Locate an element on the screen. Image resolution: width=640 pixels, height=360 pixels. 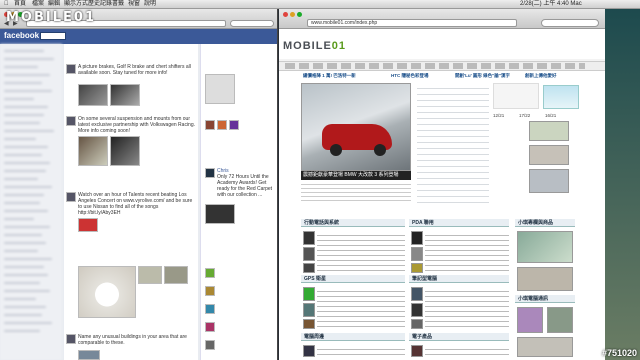
overlay-logo-suffix: 01 is located at coordinates (84, 17).